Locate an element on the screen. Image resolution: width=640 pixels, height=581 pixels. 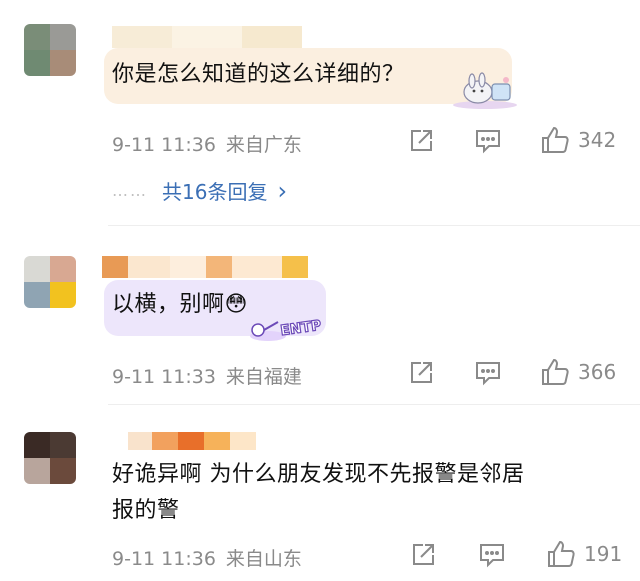
comment-button is located at coordinates (492, 555).